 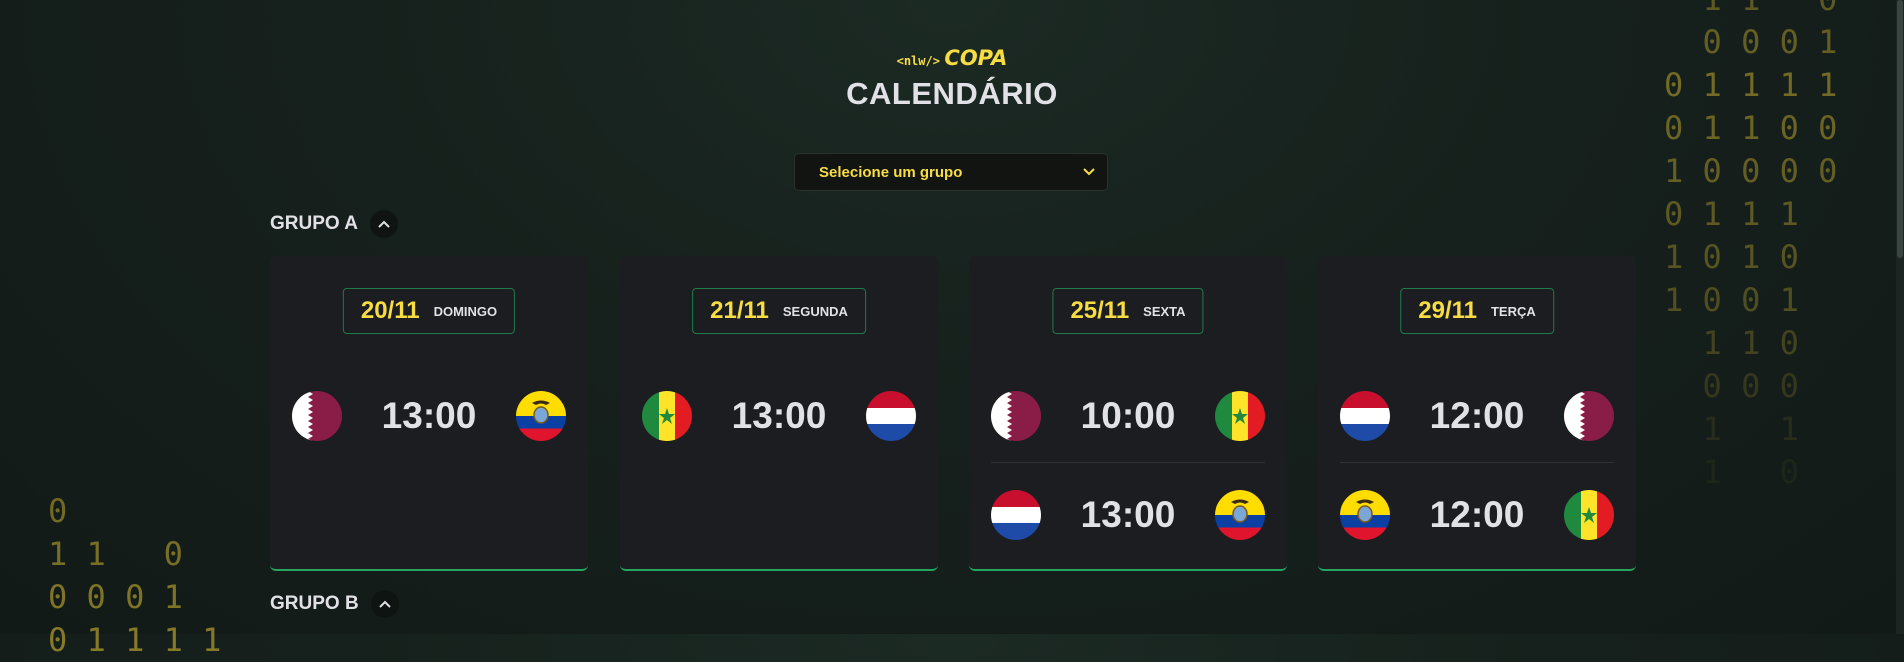 What do you see at coordinates (1513, 311) in the screenshot?
I see `match-weekday: TERÇA` at bounding box center [1513, 311].